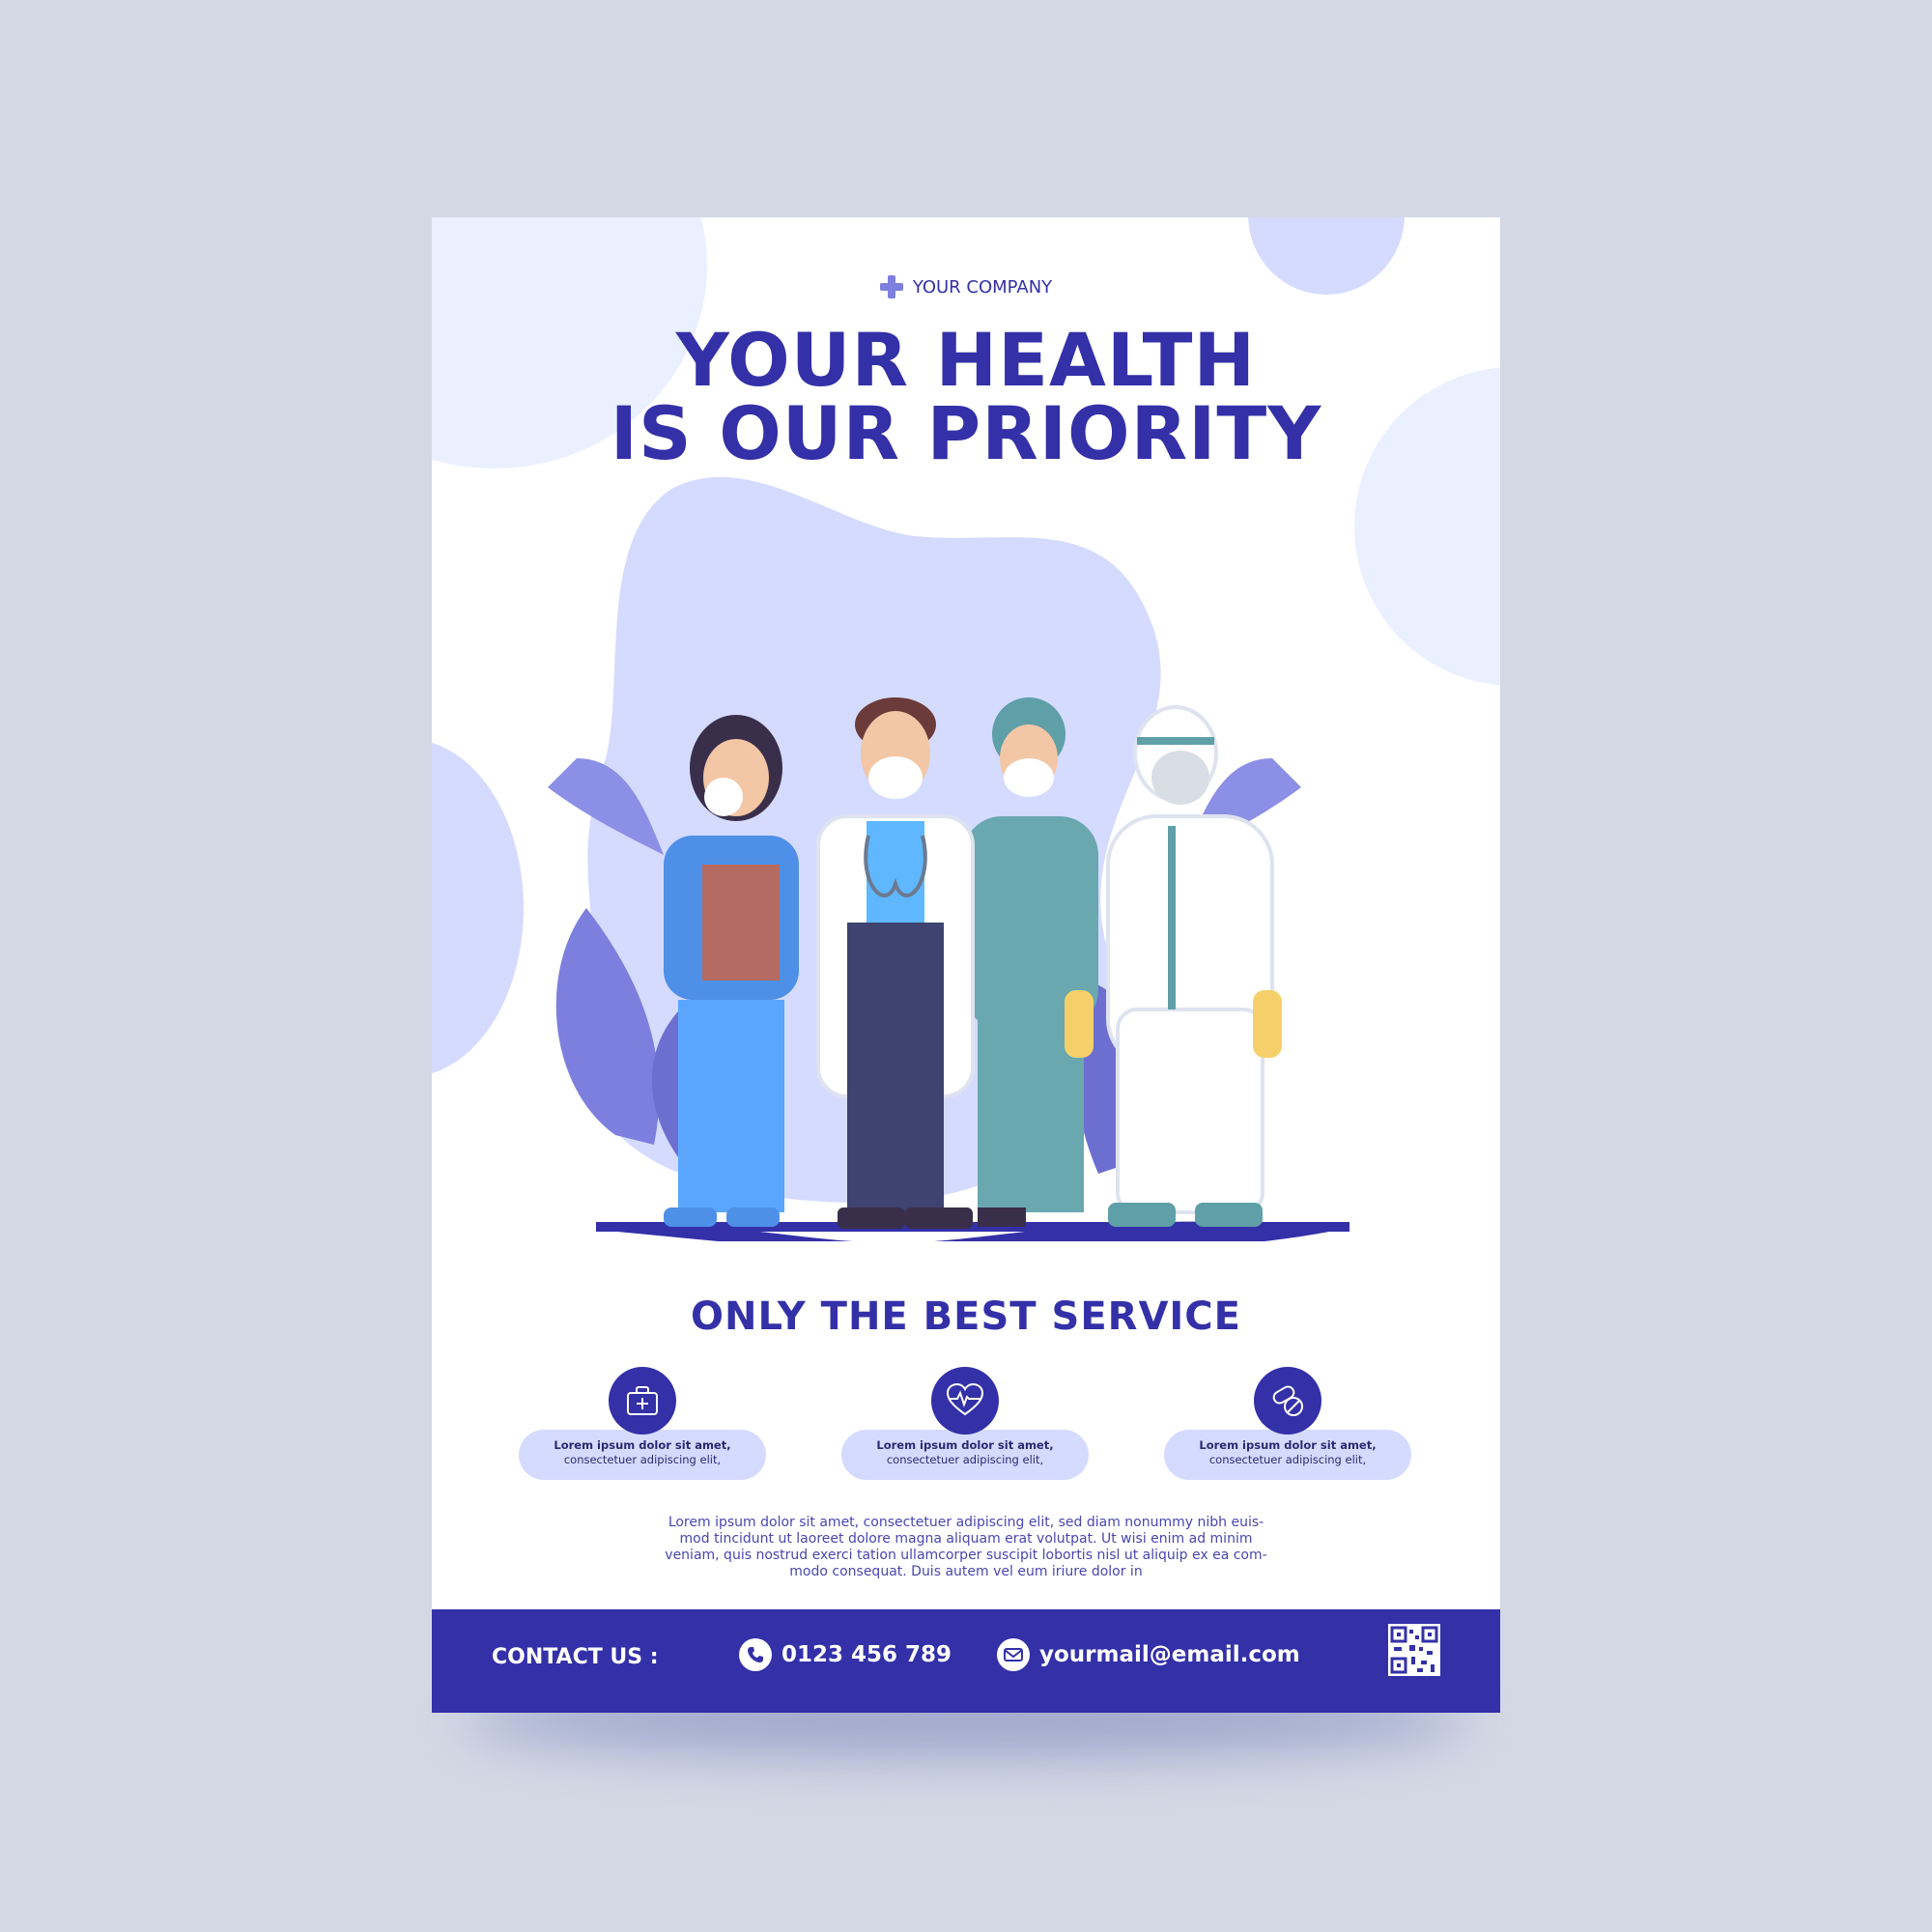  Describe the element at coordinates (966, 433) in the screenshot. I see `headline-line-2: IS OUR PRIORITY` at that location.